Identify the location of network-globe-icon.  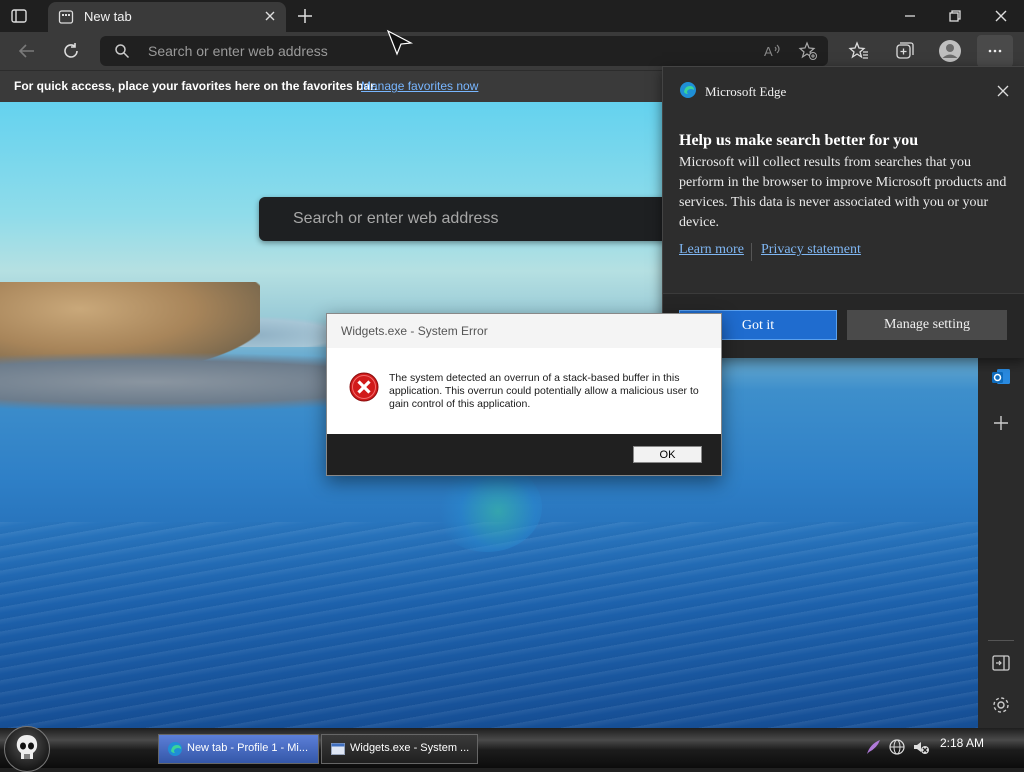
(897, 747).